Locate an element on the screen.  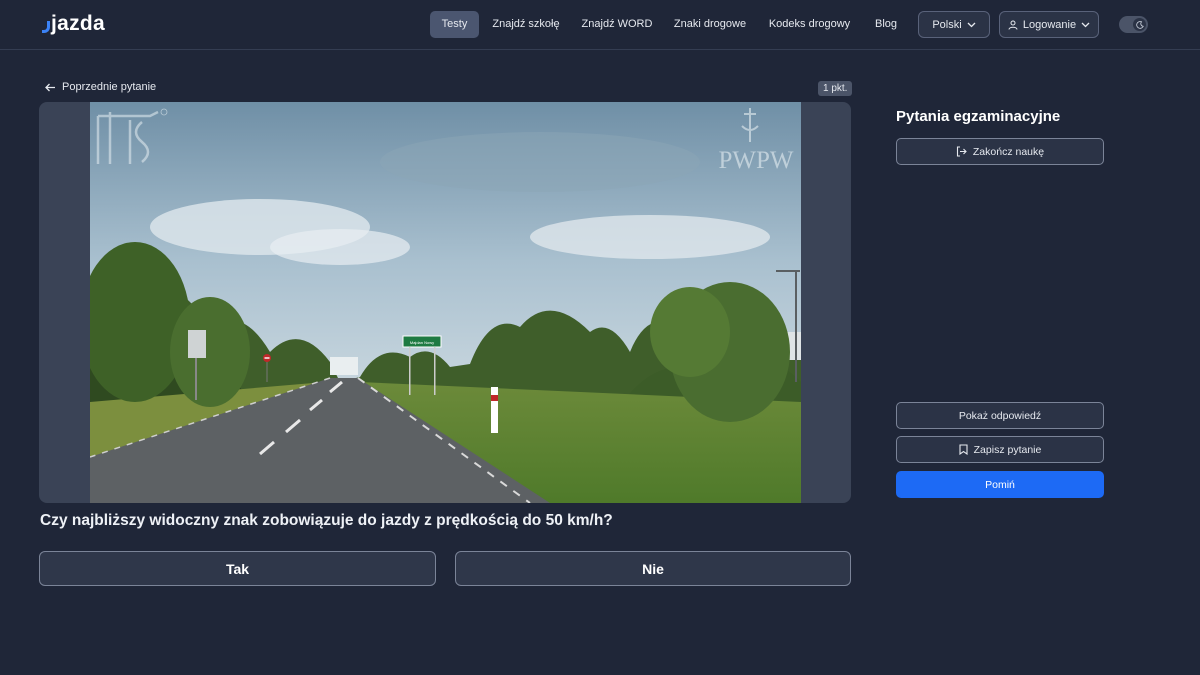
finish-learning-button: Zakończ naukę is located at coordinates (1000, 151).